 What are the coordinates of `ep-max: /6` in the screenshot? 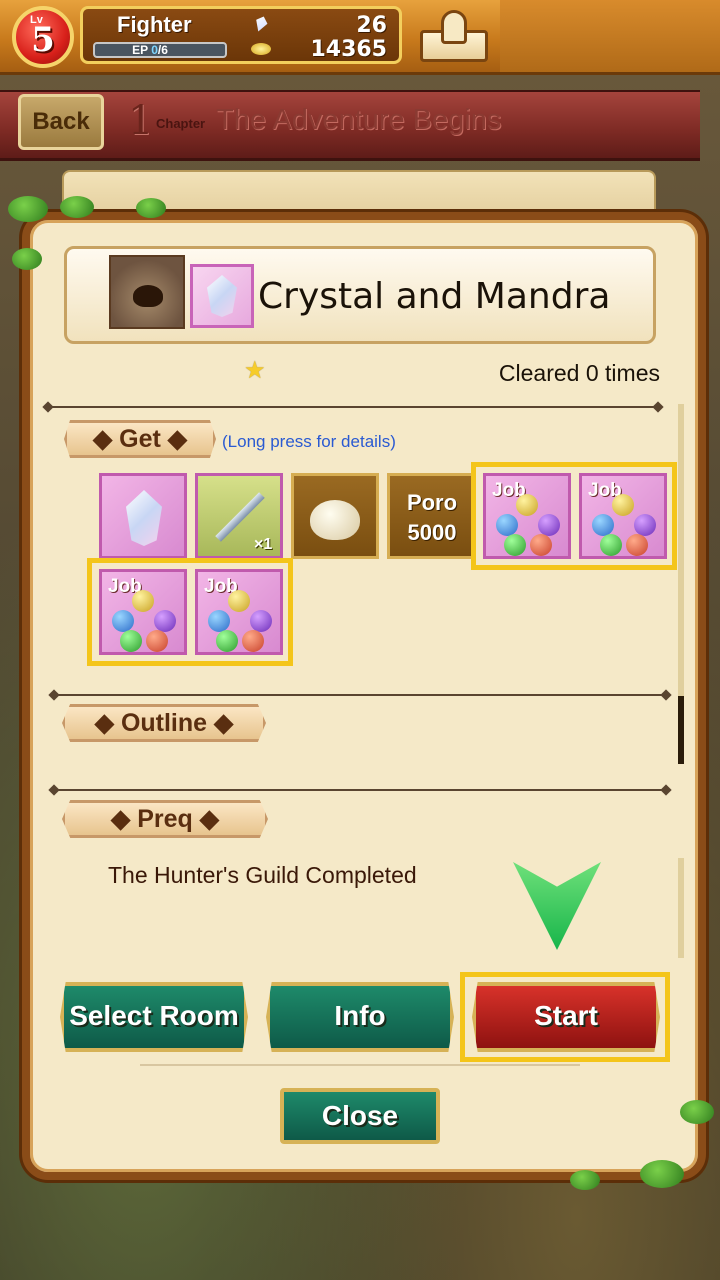 It's located at (162, 50).